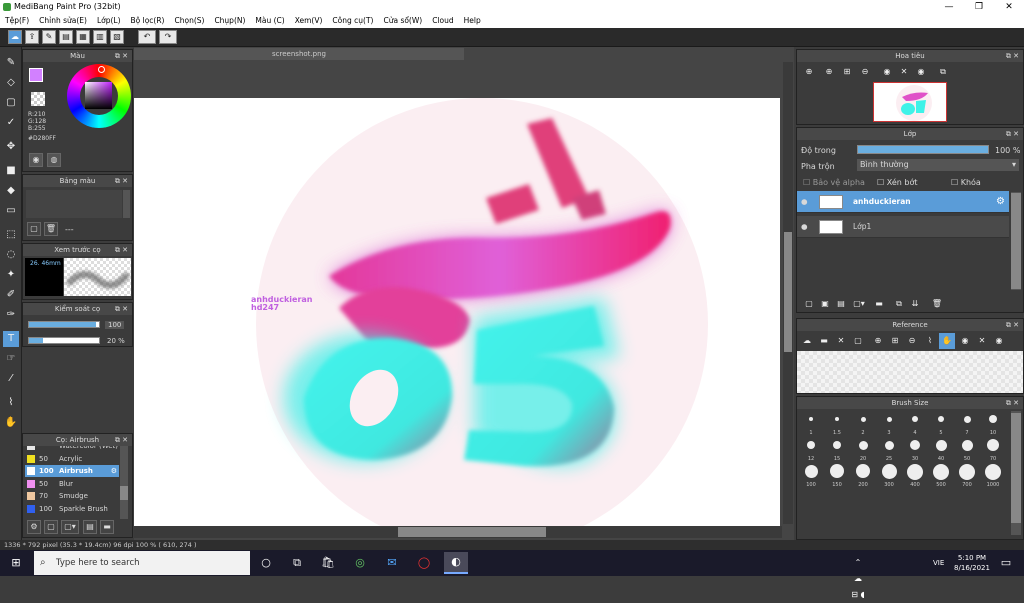  Describe the element at coordinates (32, 37) in the screenshot. I see `upload-icon: ⇪` at that location.